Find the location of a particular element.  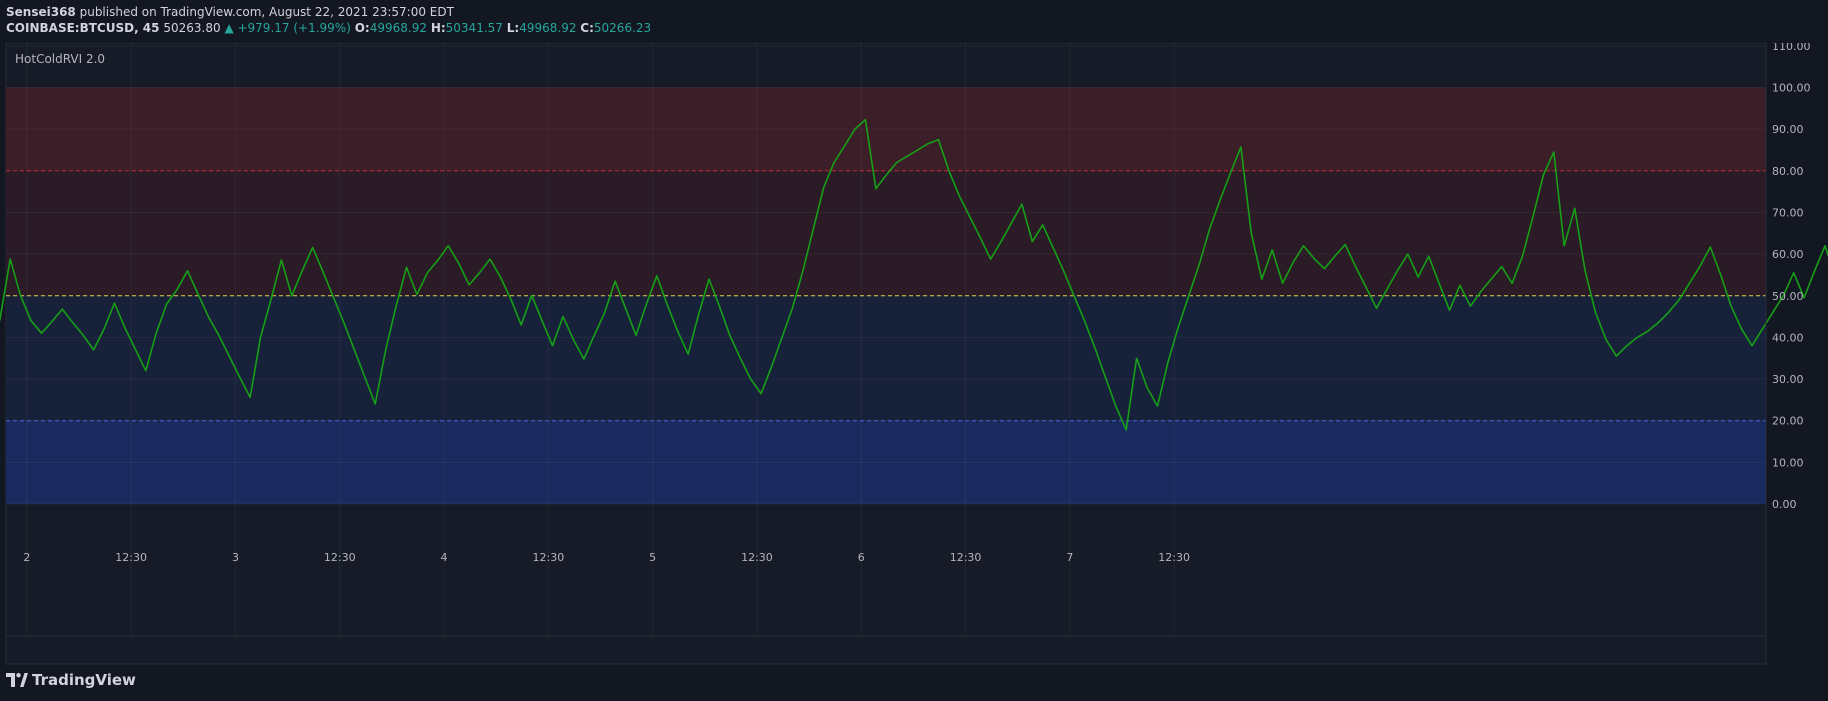

open-label: O: is located at coordinates (362, 28).